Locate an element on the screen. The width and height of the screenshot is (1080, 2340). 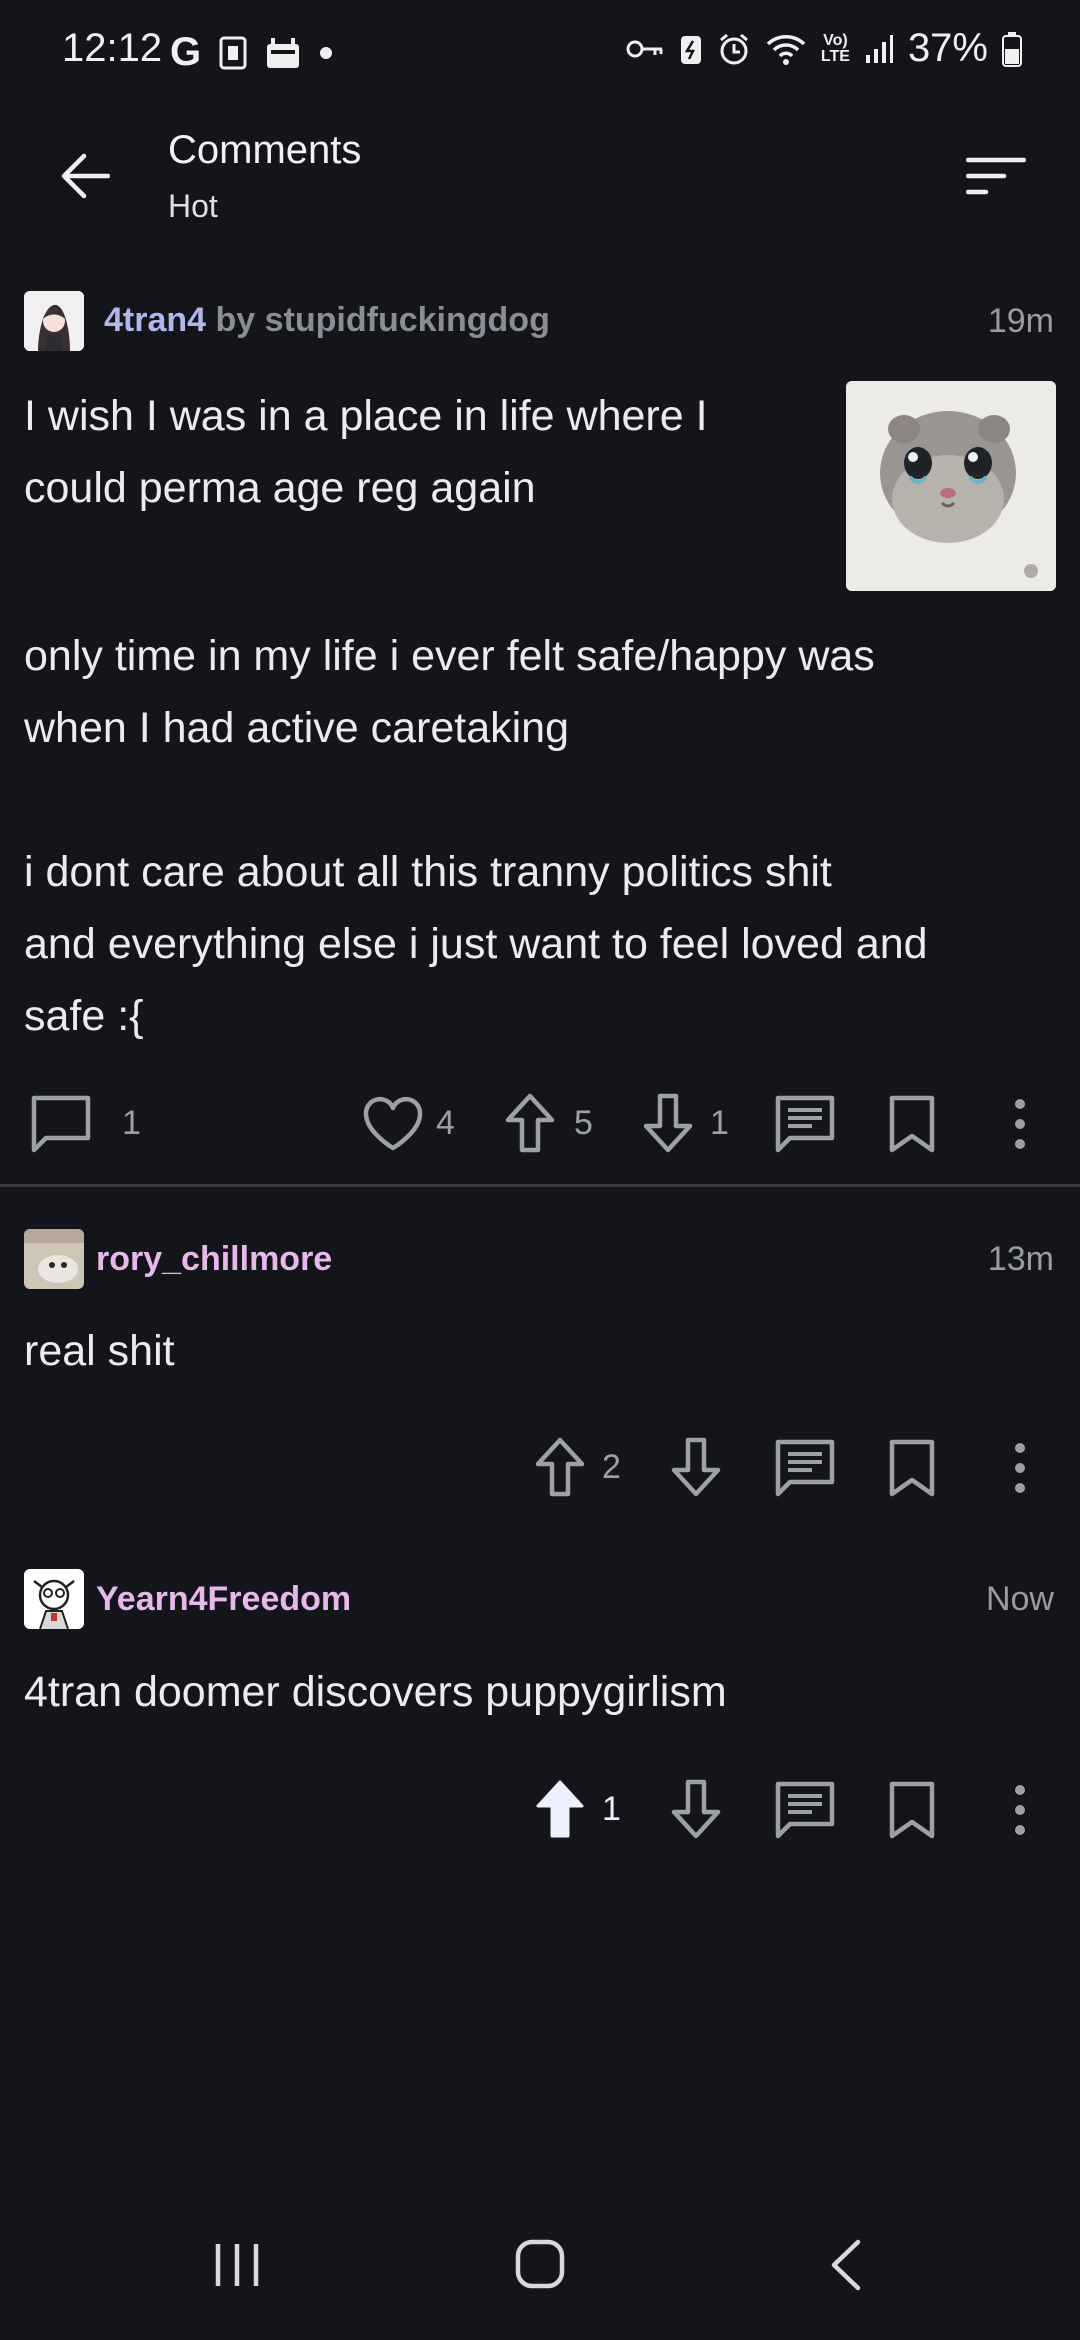
status-left-icons: G is located at coordinates (251, 52).